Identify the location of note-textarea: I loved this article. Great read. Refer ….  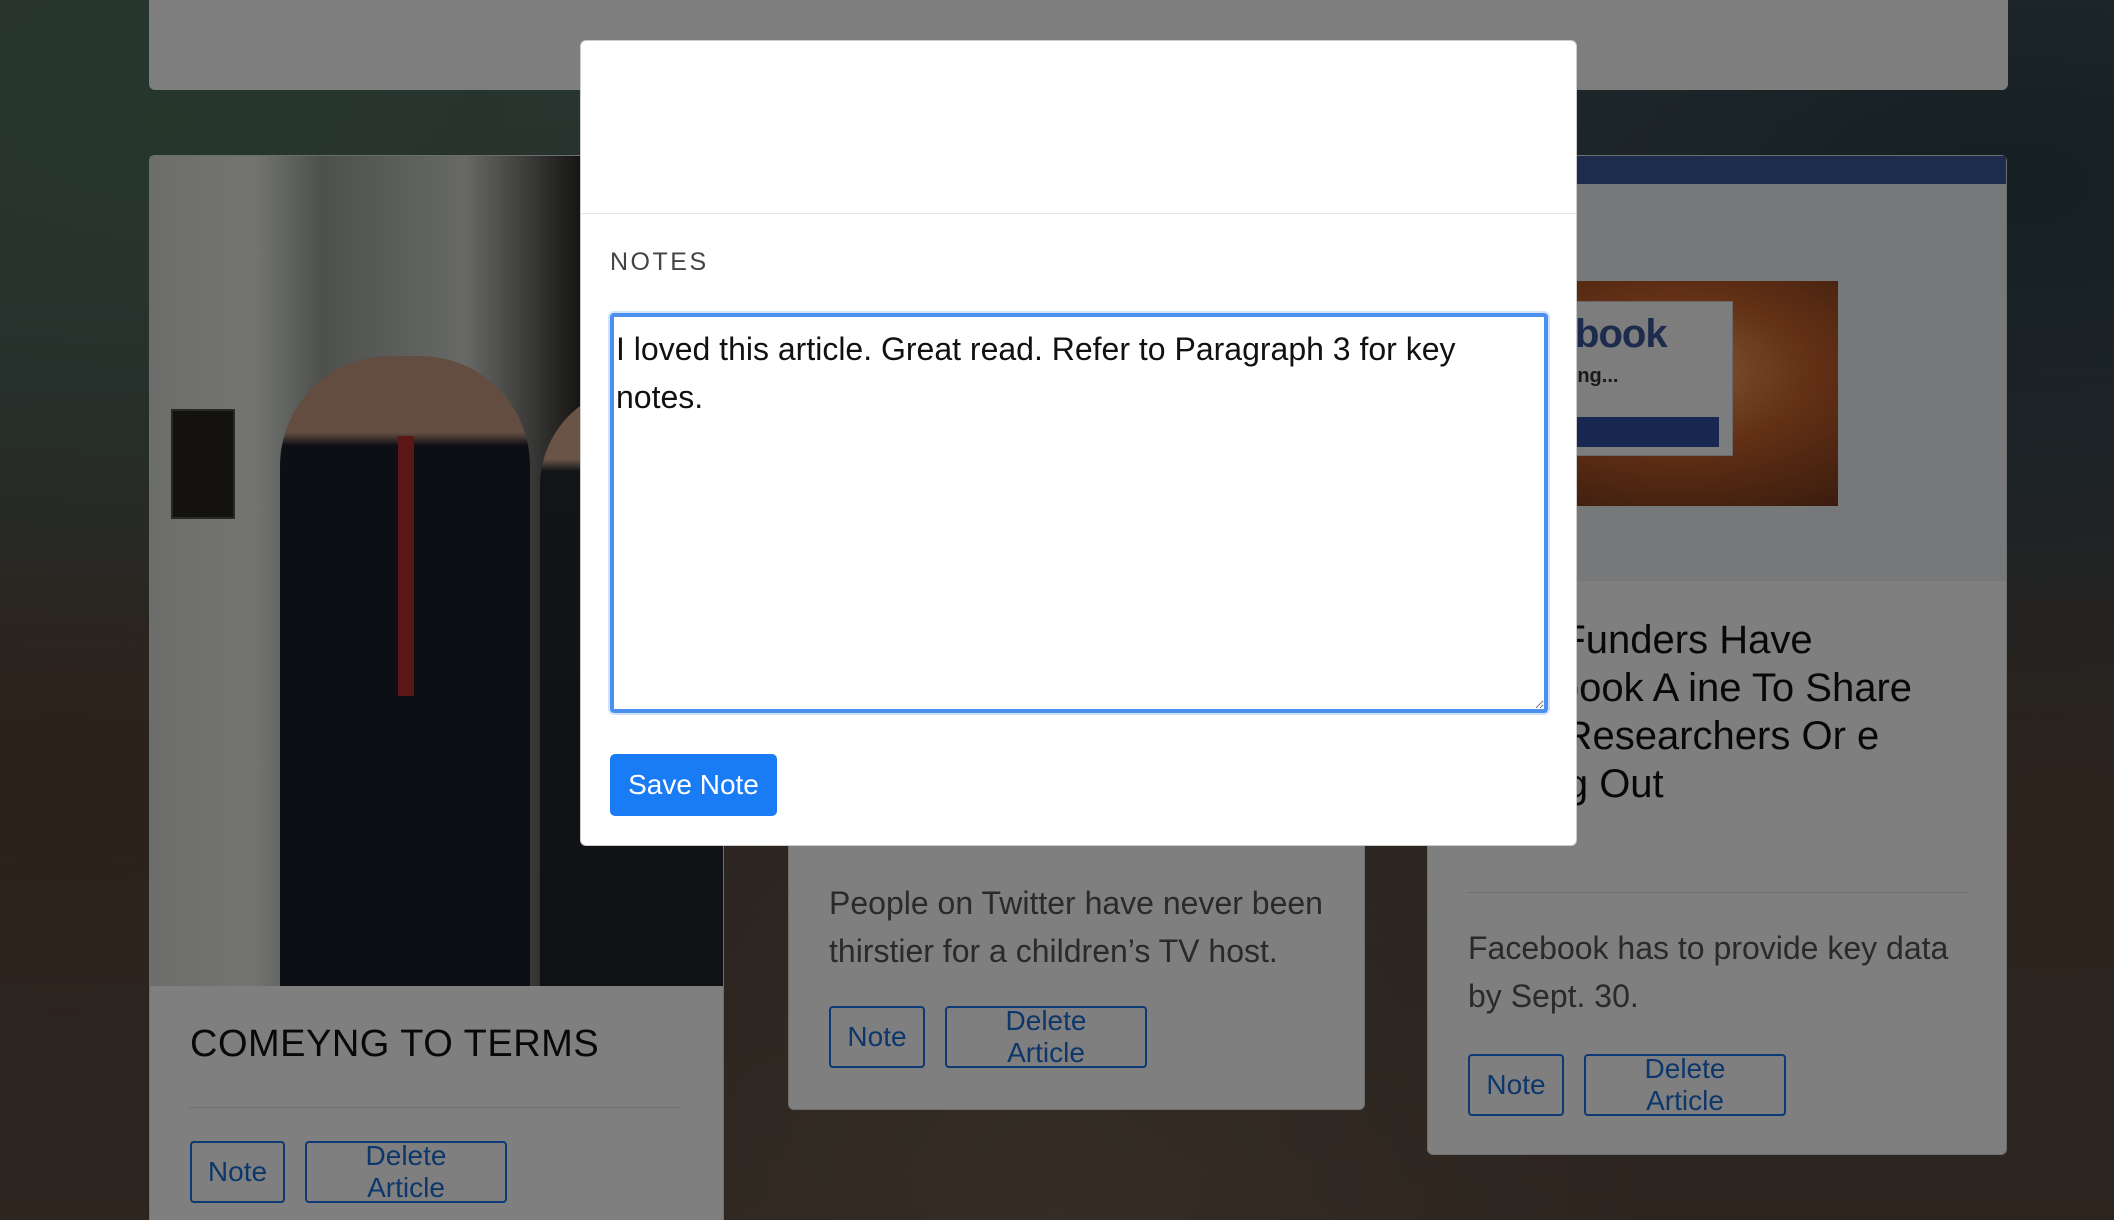
(1079, 513).